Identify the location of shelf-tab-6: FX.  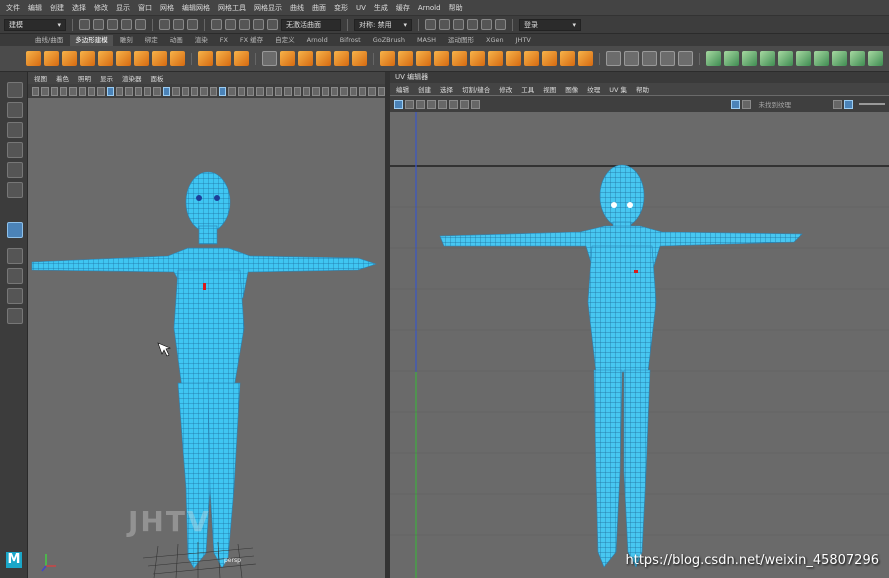
(224, 40).